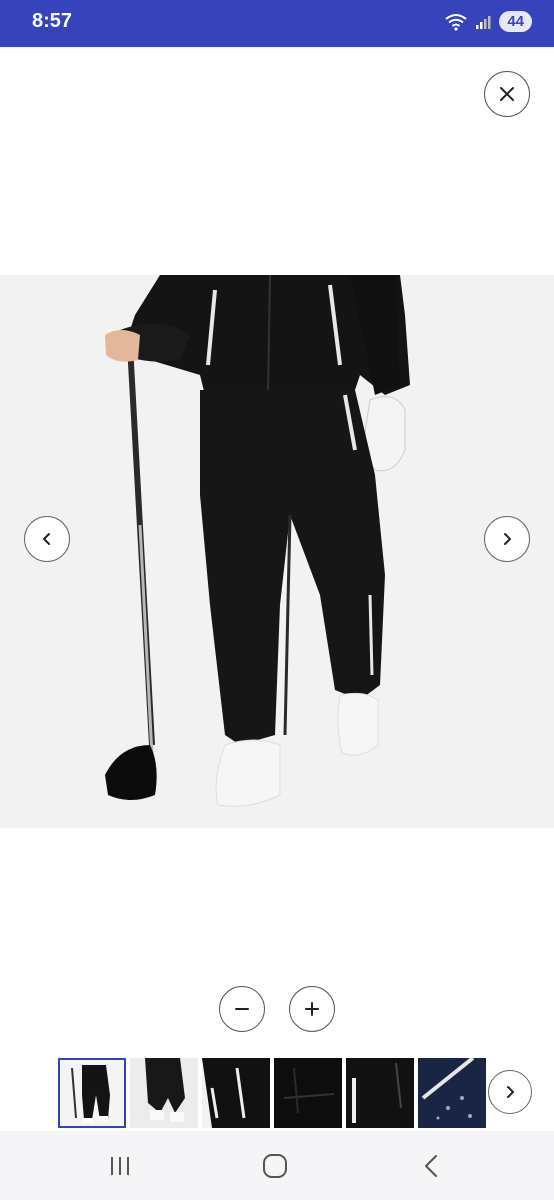  I want to click on back-button, so click(431, 1166).